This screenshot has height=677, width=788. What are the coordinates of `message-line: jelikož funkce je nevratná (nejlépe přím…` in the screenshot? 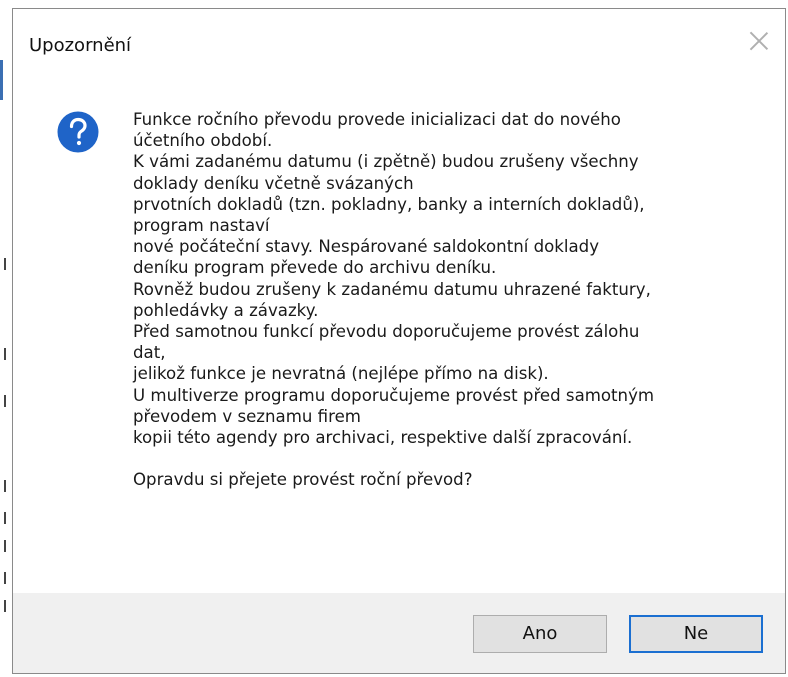 It's located at (341, 374).